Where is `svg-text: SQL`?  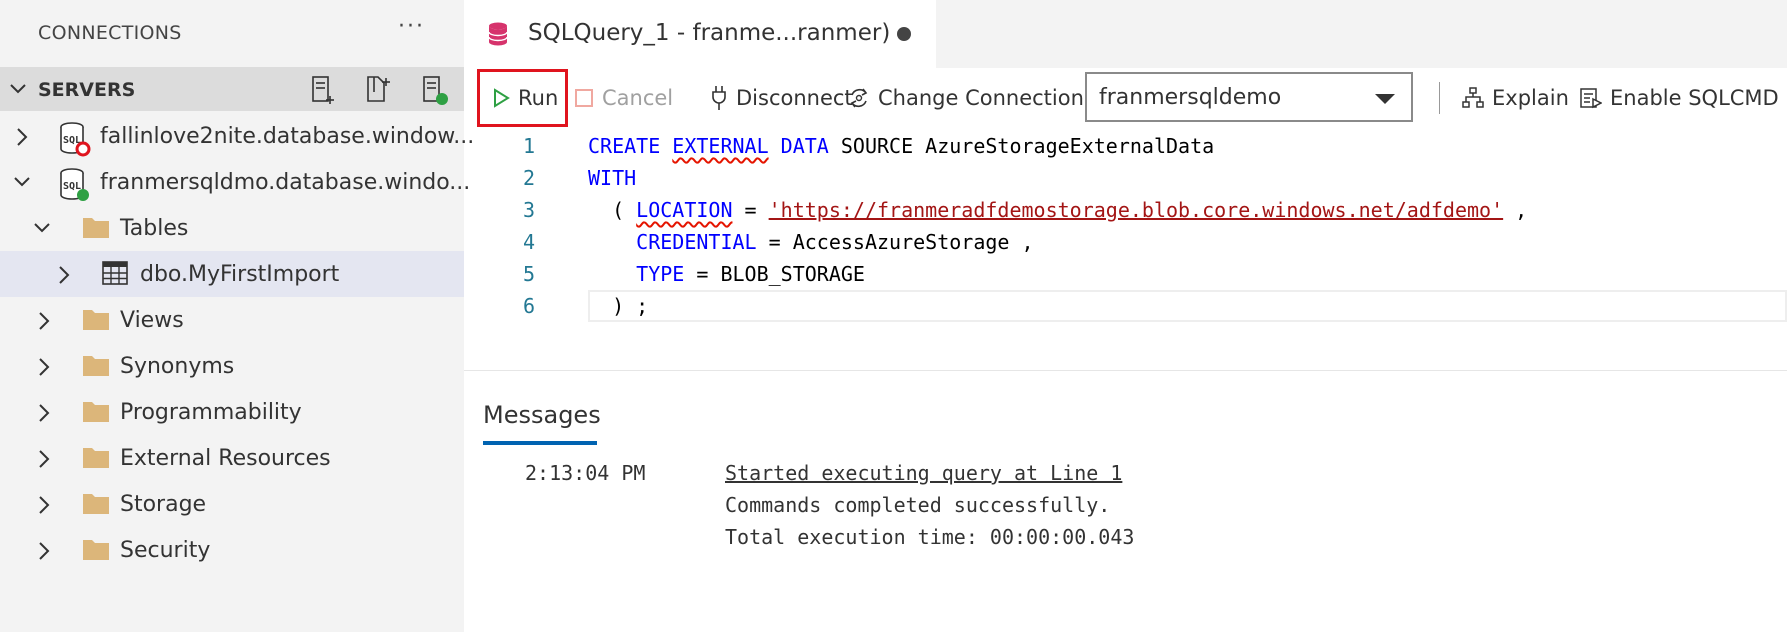
svg-text: SQL is located at coordinates (72, 186).